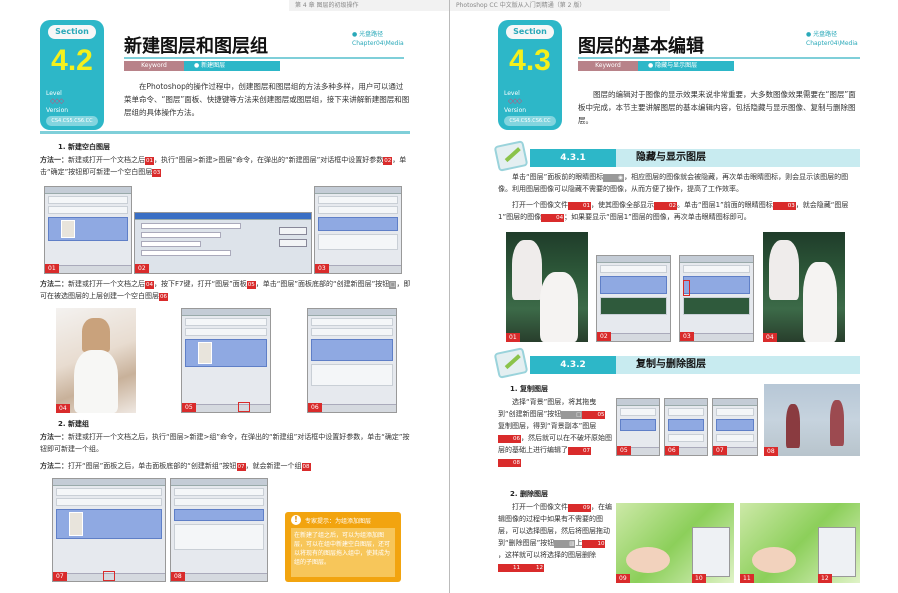  I want to click on step-text-b: ，使其图像全部显示, so click(622, 205).